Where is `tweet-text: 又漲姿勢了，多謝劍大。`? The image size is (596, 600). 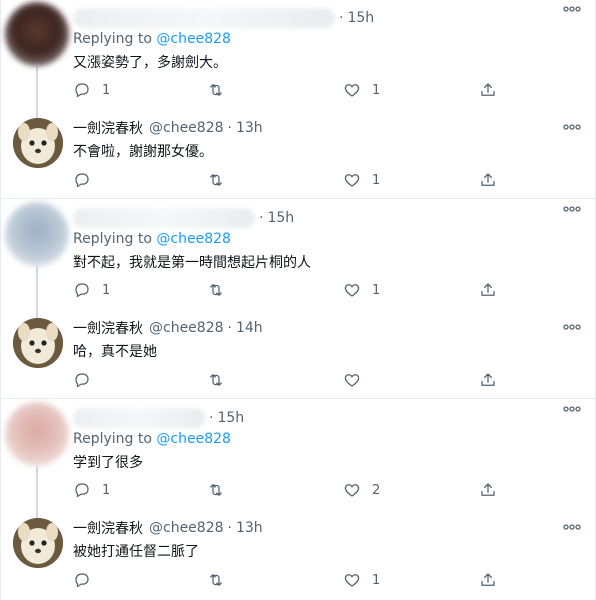
tweet-text: 又漲姿勢了，多謝劍大。 is located at coordinates (150, 63).